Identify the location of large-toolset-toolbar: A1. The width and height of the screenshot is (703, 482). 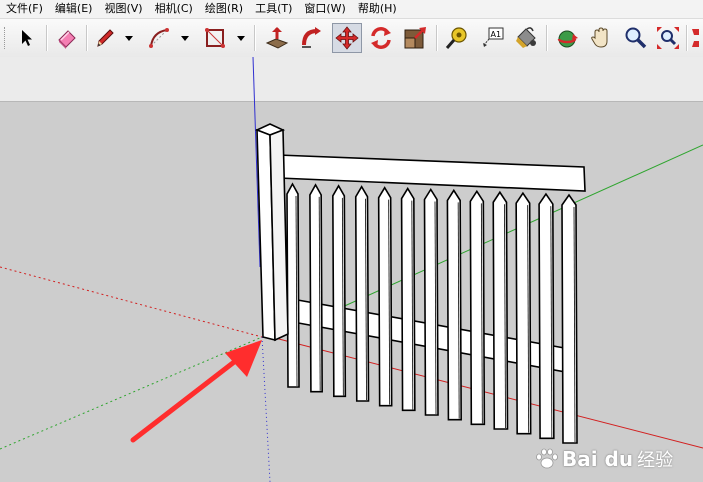
(351, 38).